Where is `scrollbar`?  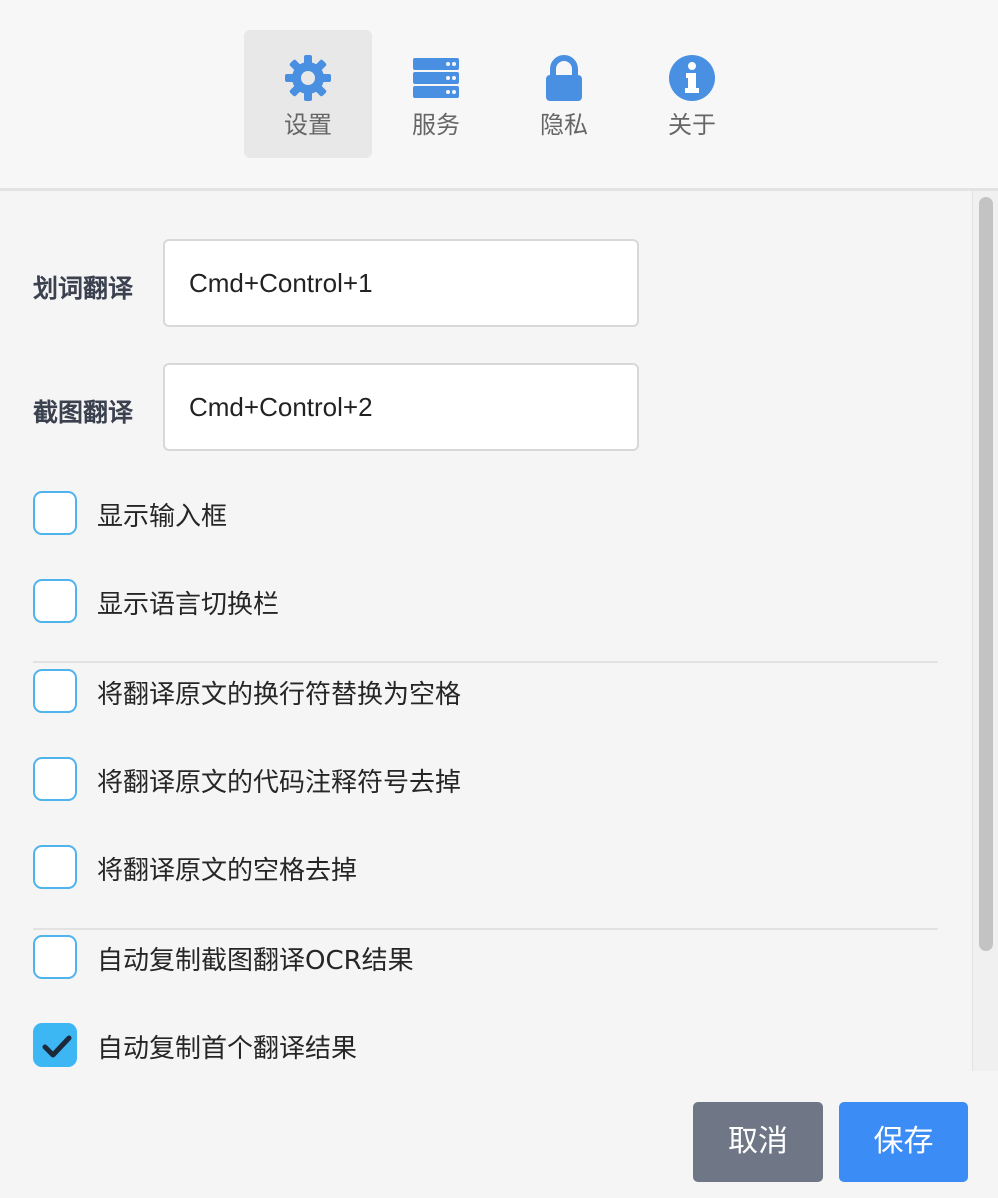
scrollbar is located at coordinates (985, 631).